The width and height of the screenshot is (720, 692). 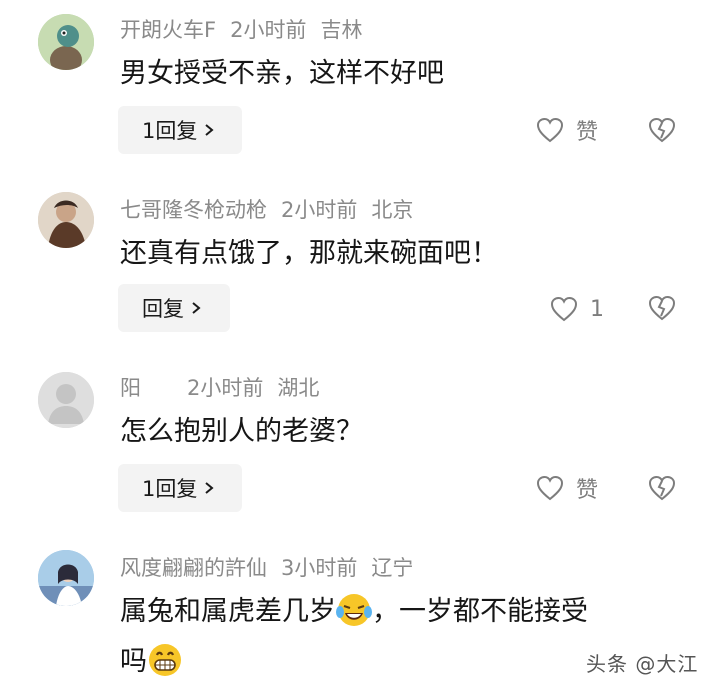 I want to click on location: 吉林, so click(x=341, y=30).